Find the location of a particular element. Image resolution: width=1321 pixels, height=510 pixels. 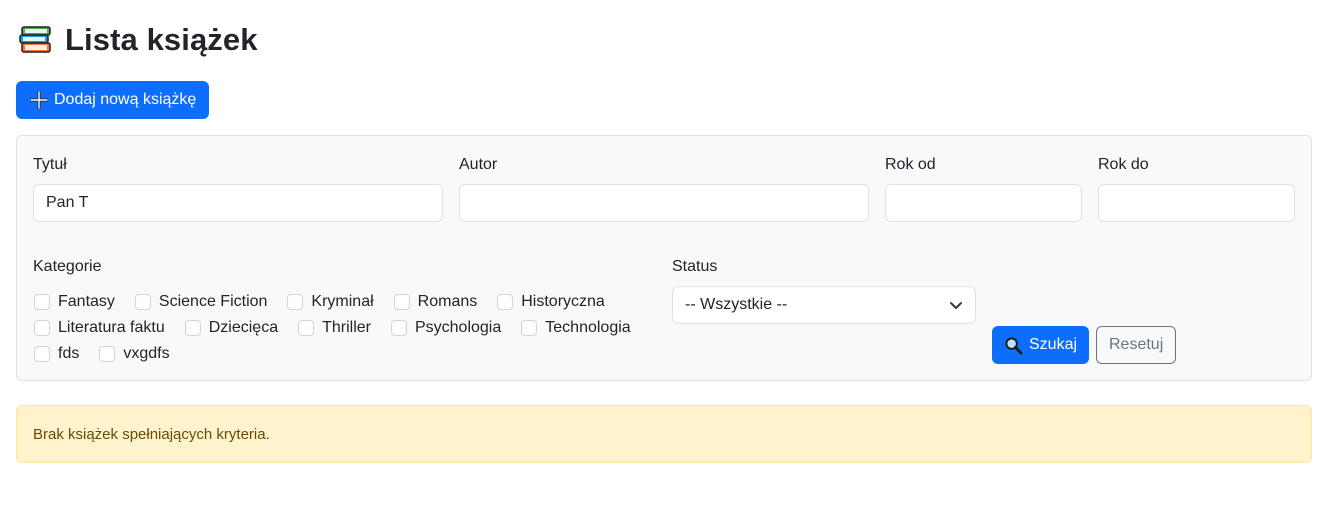

category-science-fiction: Science Fiction is located at coordinates (201, 302).